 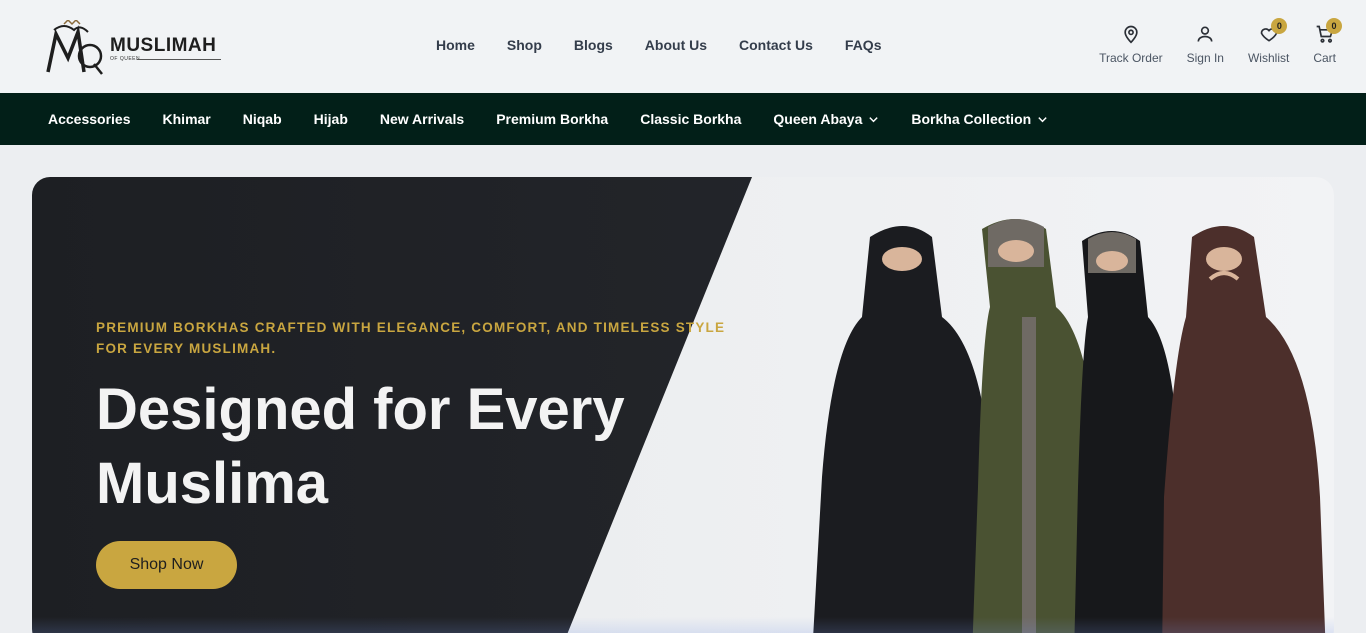 What do you see at coordinates (1324, 58) in the screenshot?
I see `cart-label: Cart` at bounding box center [1324, 58].